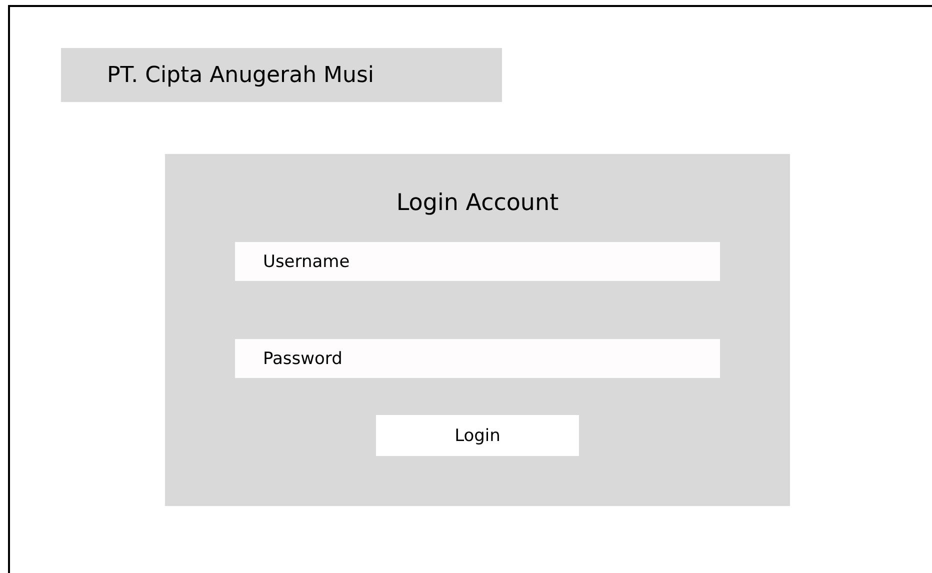  I want to click on login-title: Login Account, so click(477, 203).